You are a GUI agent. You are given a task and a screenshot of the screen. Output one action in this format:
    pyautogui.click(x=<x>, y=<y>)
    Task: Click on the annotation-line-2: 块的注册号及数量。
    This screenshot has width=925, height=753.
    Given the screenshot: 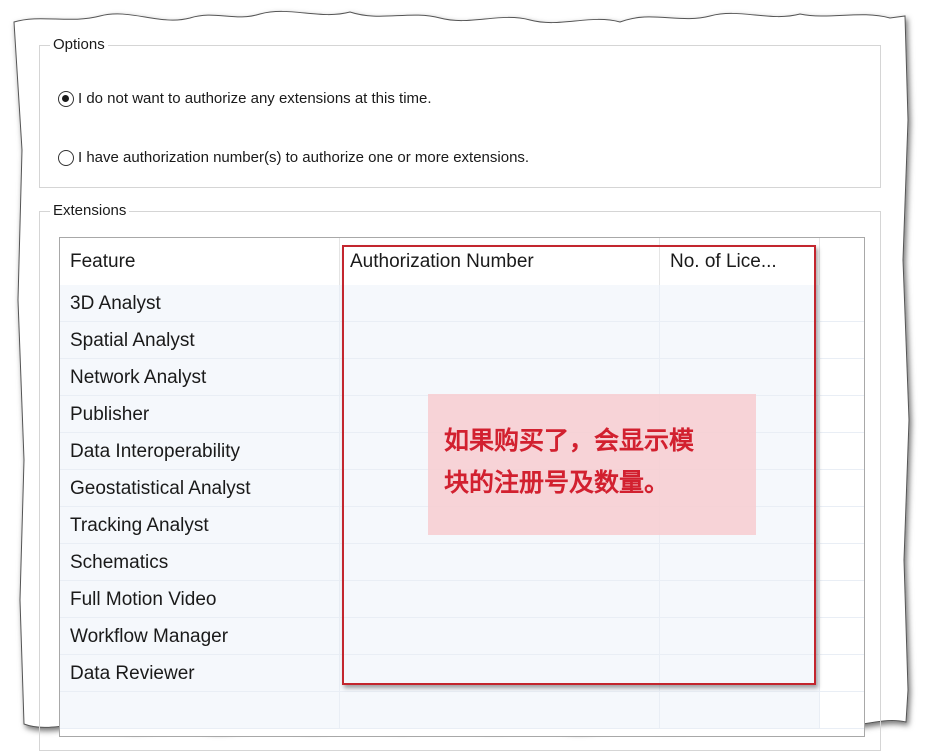 What is the action you would take?
    pyautogui.click(x=557, y=482)
    